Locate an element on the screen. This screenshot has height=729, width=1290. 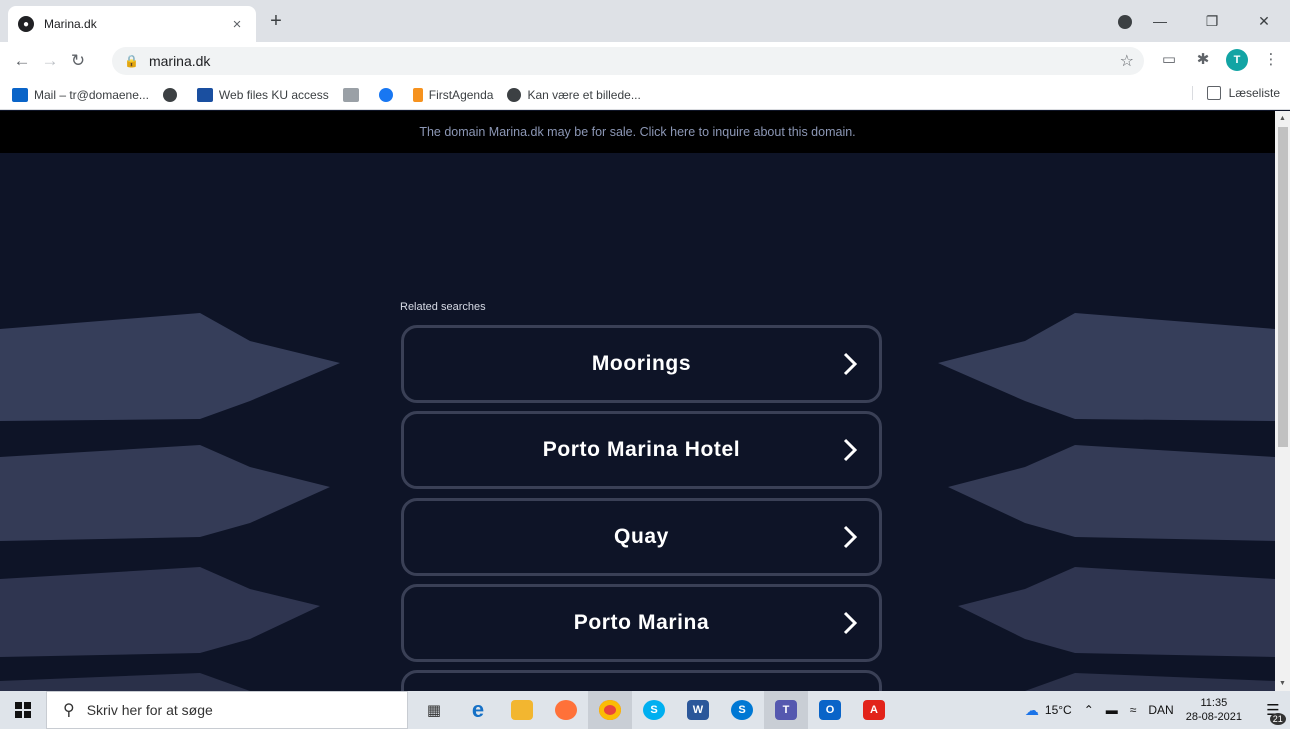
bookmark-globe is located at coordinates (172, 94).